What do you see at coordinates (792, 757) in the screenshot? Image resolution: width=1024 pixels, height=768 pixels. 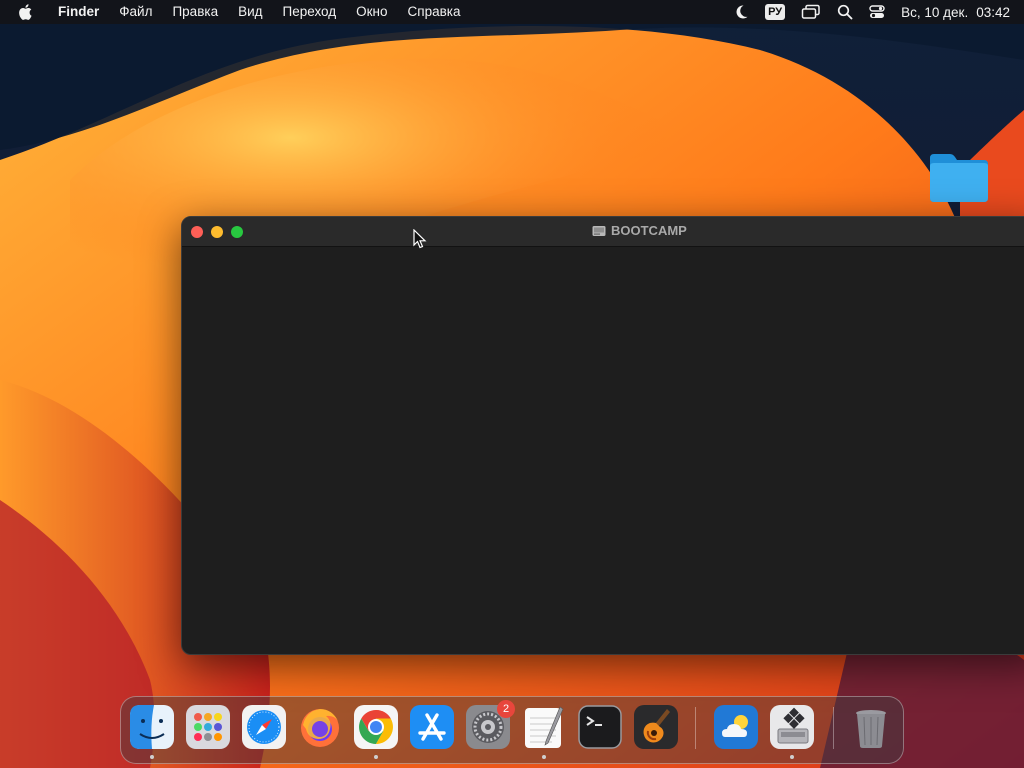 I see `running-indicator-bootcamp` at bounding box center [792, 757].